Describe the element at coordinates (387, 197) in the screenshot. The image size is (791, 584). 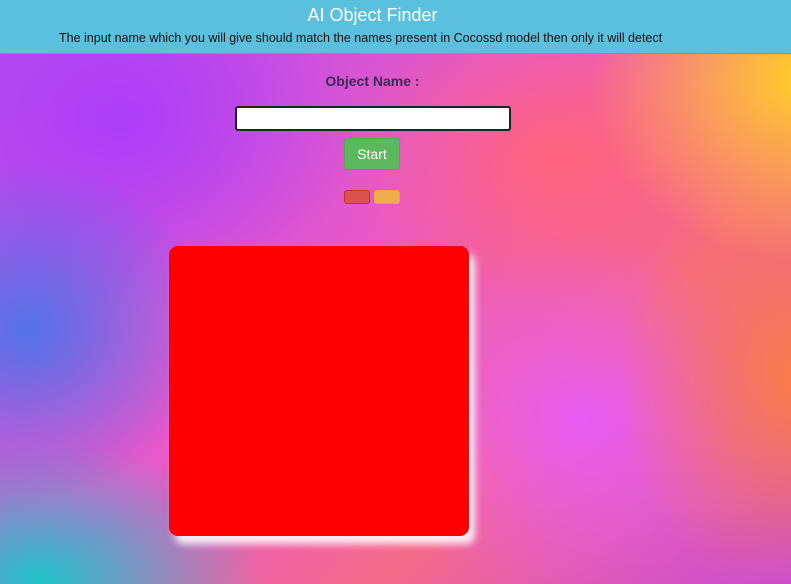
I see `orange-indicator-button` at that location.